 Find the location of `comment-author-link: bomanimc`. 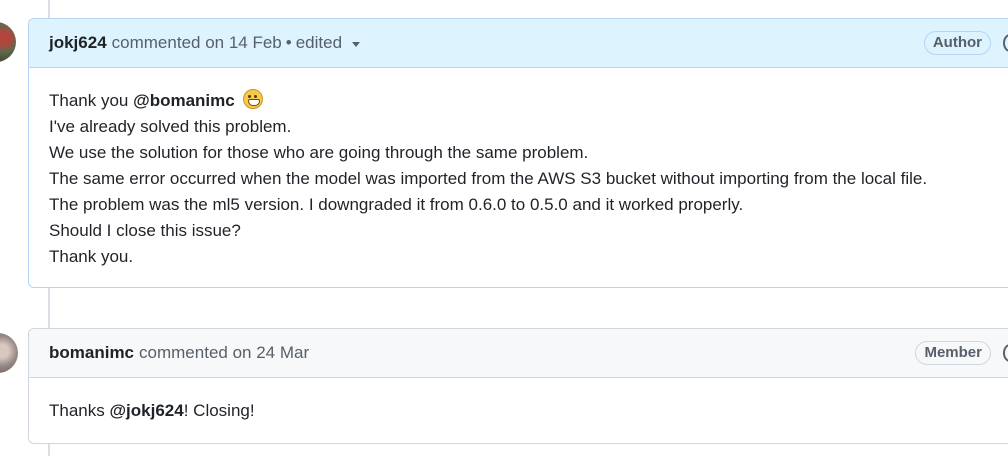

comment-author-link: bomanimc is located at coordinates (91, 353).